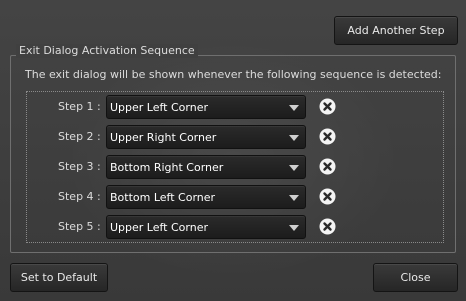 This screenshot has height=301, width=466. What do you see at coordinates (159, 107) in the screenshot?
I see `step-1-value: Upper Left Corner` at bounding box center [159, 107].